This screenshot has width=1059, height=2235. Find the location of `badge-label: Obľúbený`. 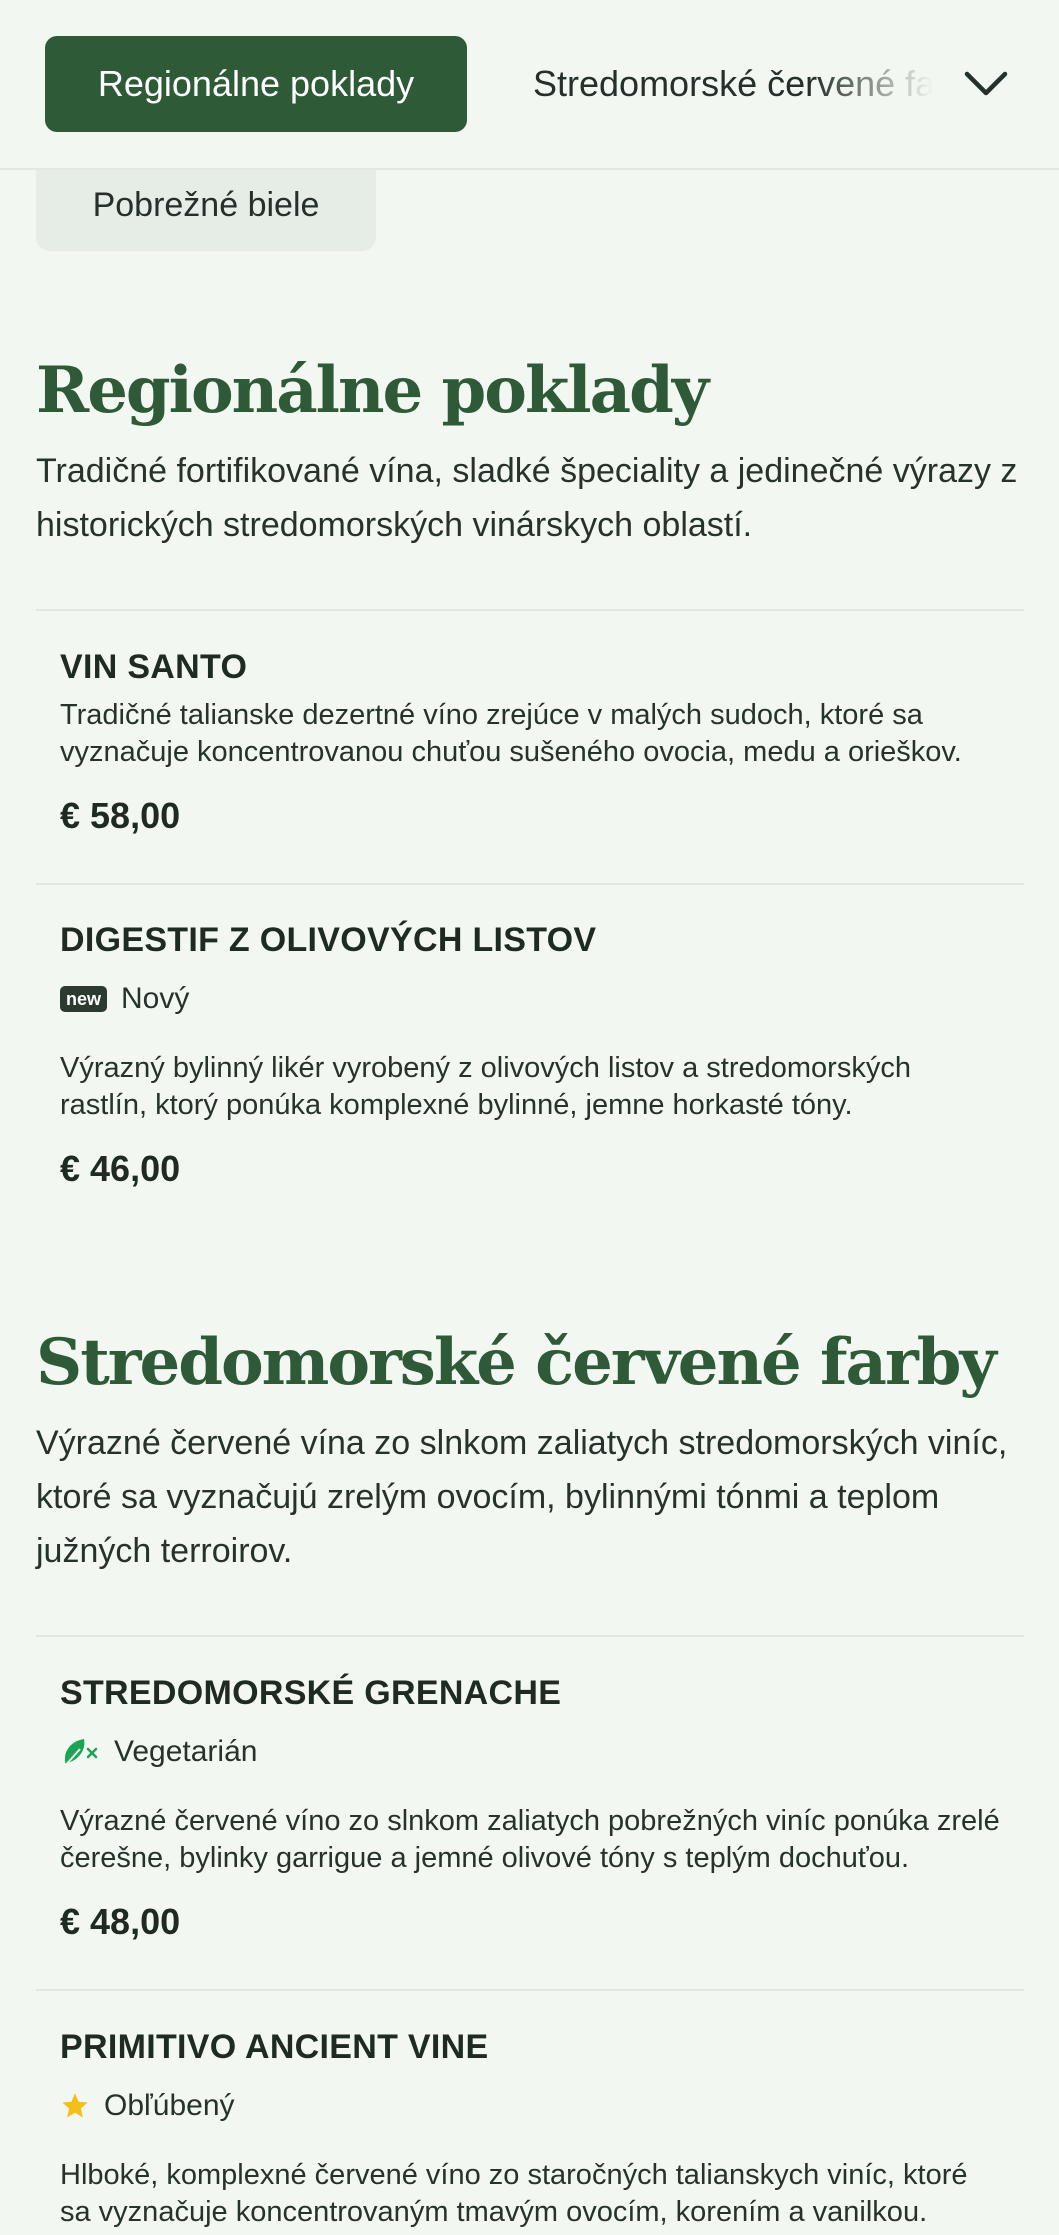

badge-label: Obľúbený is located at coordinates (169, 2105).